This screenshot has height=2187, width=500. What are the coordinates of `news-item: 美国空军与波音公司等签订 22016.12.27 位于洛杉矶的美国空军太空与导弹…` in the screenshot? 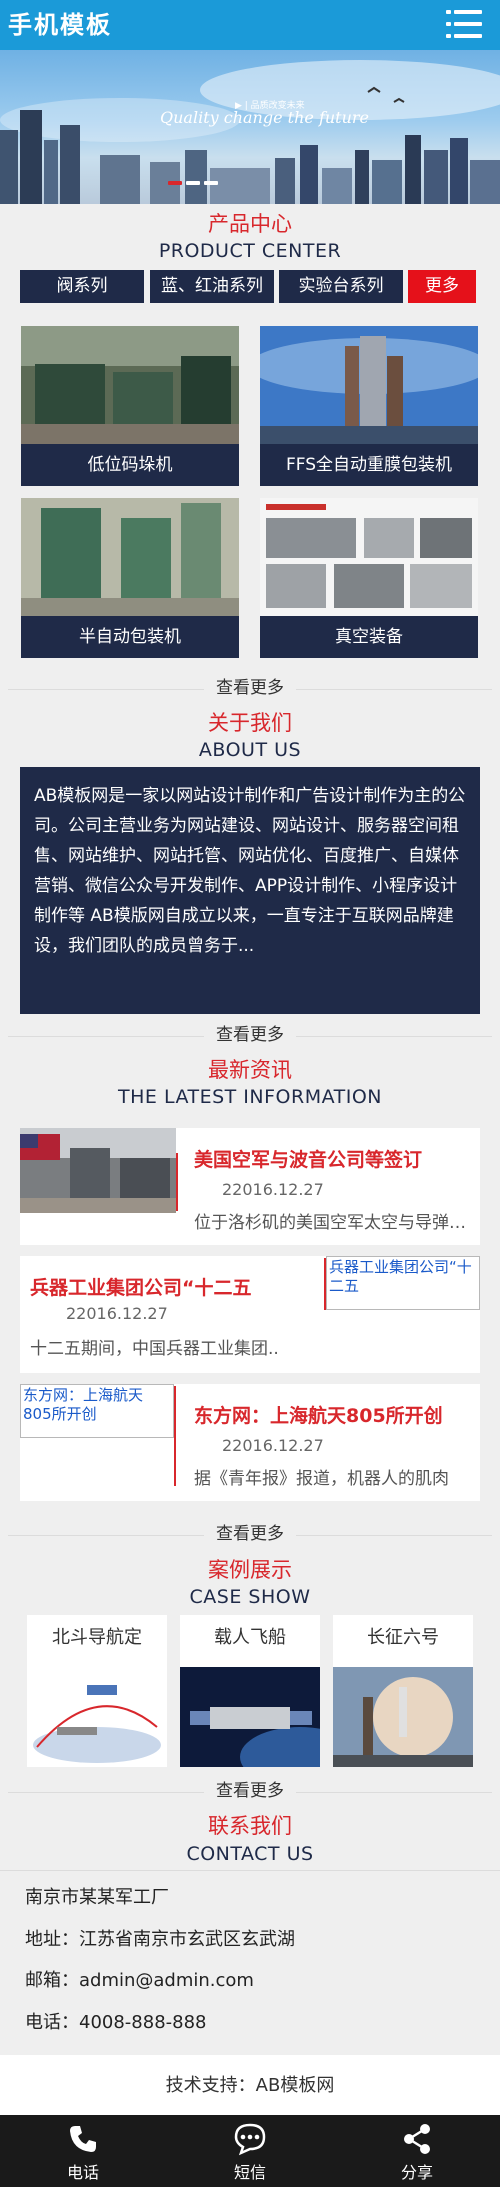 It's located at (250, 1186).